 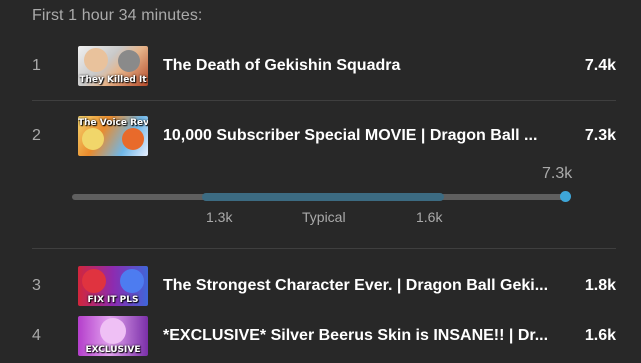 What do you see at coordinates (219, 217) in the screenshot?
I see `range-low-label: 1.3k` at bounding box center [219, 217].